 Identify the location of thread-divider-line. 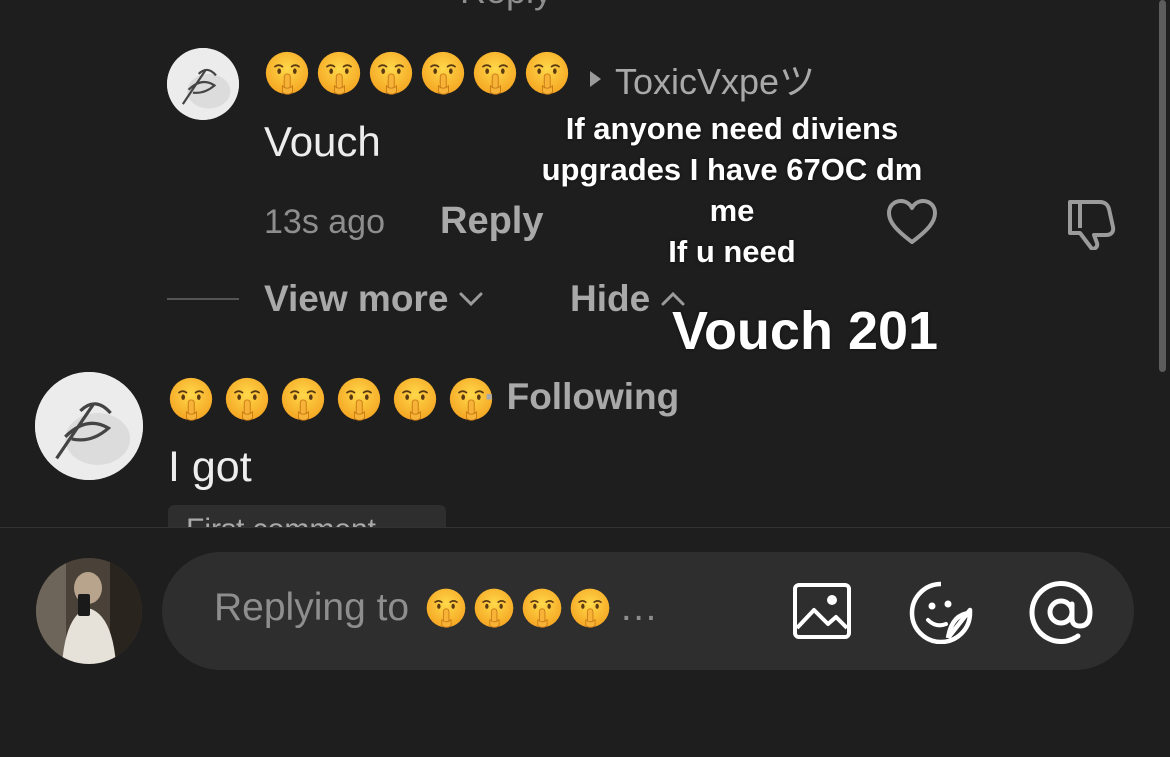
(203, 299).